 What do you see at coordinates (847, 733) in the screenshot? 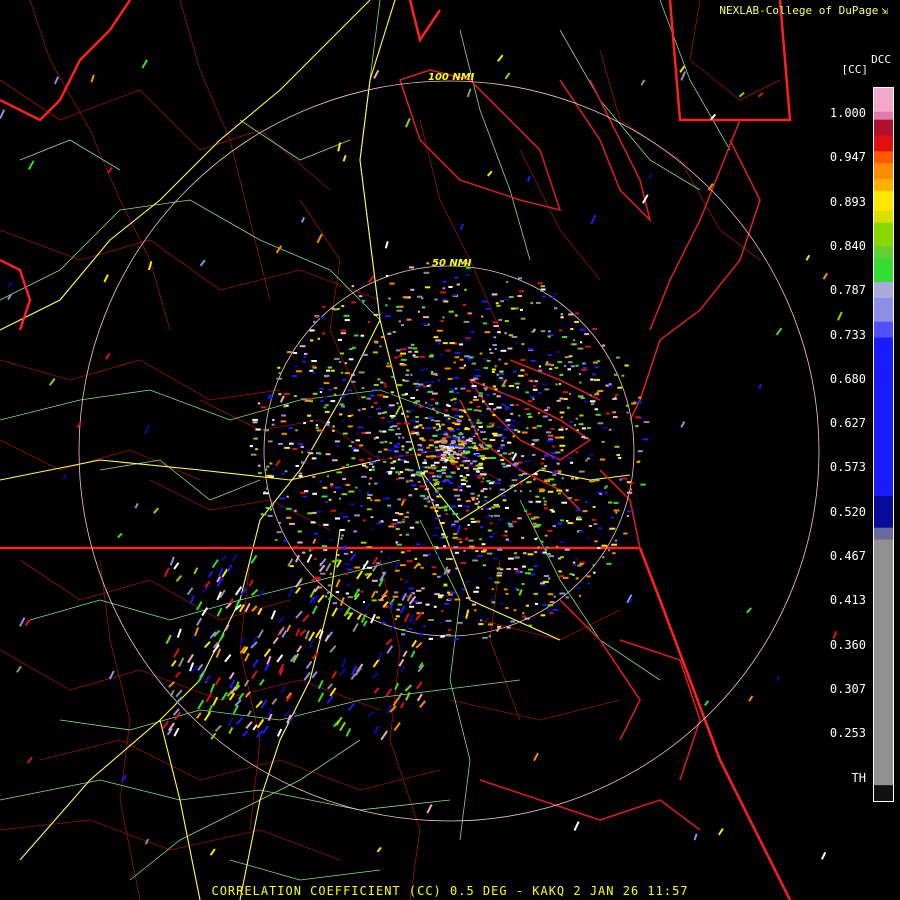
I see `legend-tick-label: 0.253` at bounding box center [847, 733].